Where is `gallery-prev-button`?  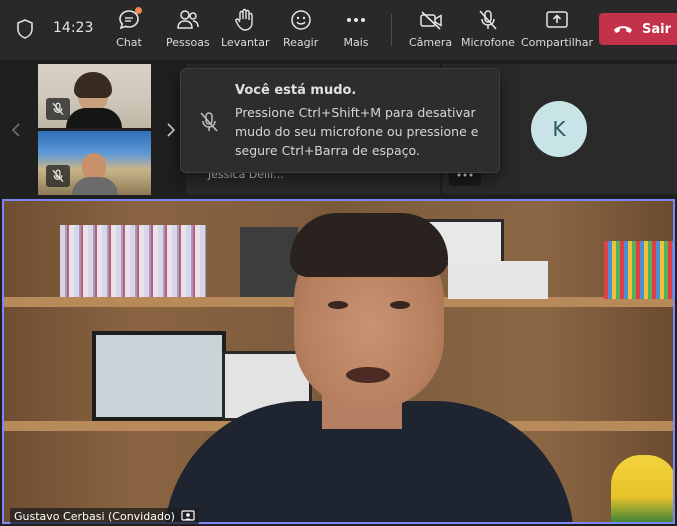 gallery-prev-button is located at coordinates (16, 130).